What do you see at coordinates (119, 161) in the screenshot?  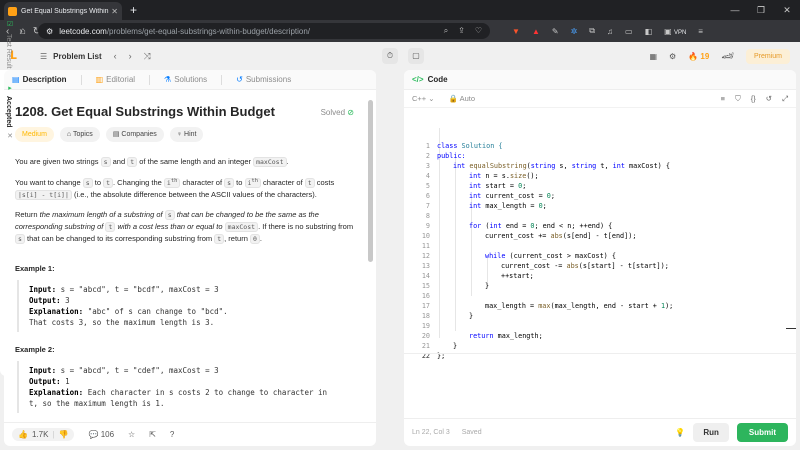 I see `text: and` at bounding box center [119, 161].